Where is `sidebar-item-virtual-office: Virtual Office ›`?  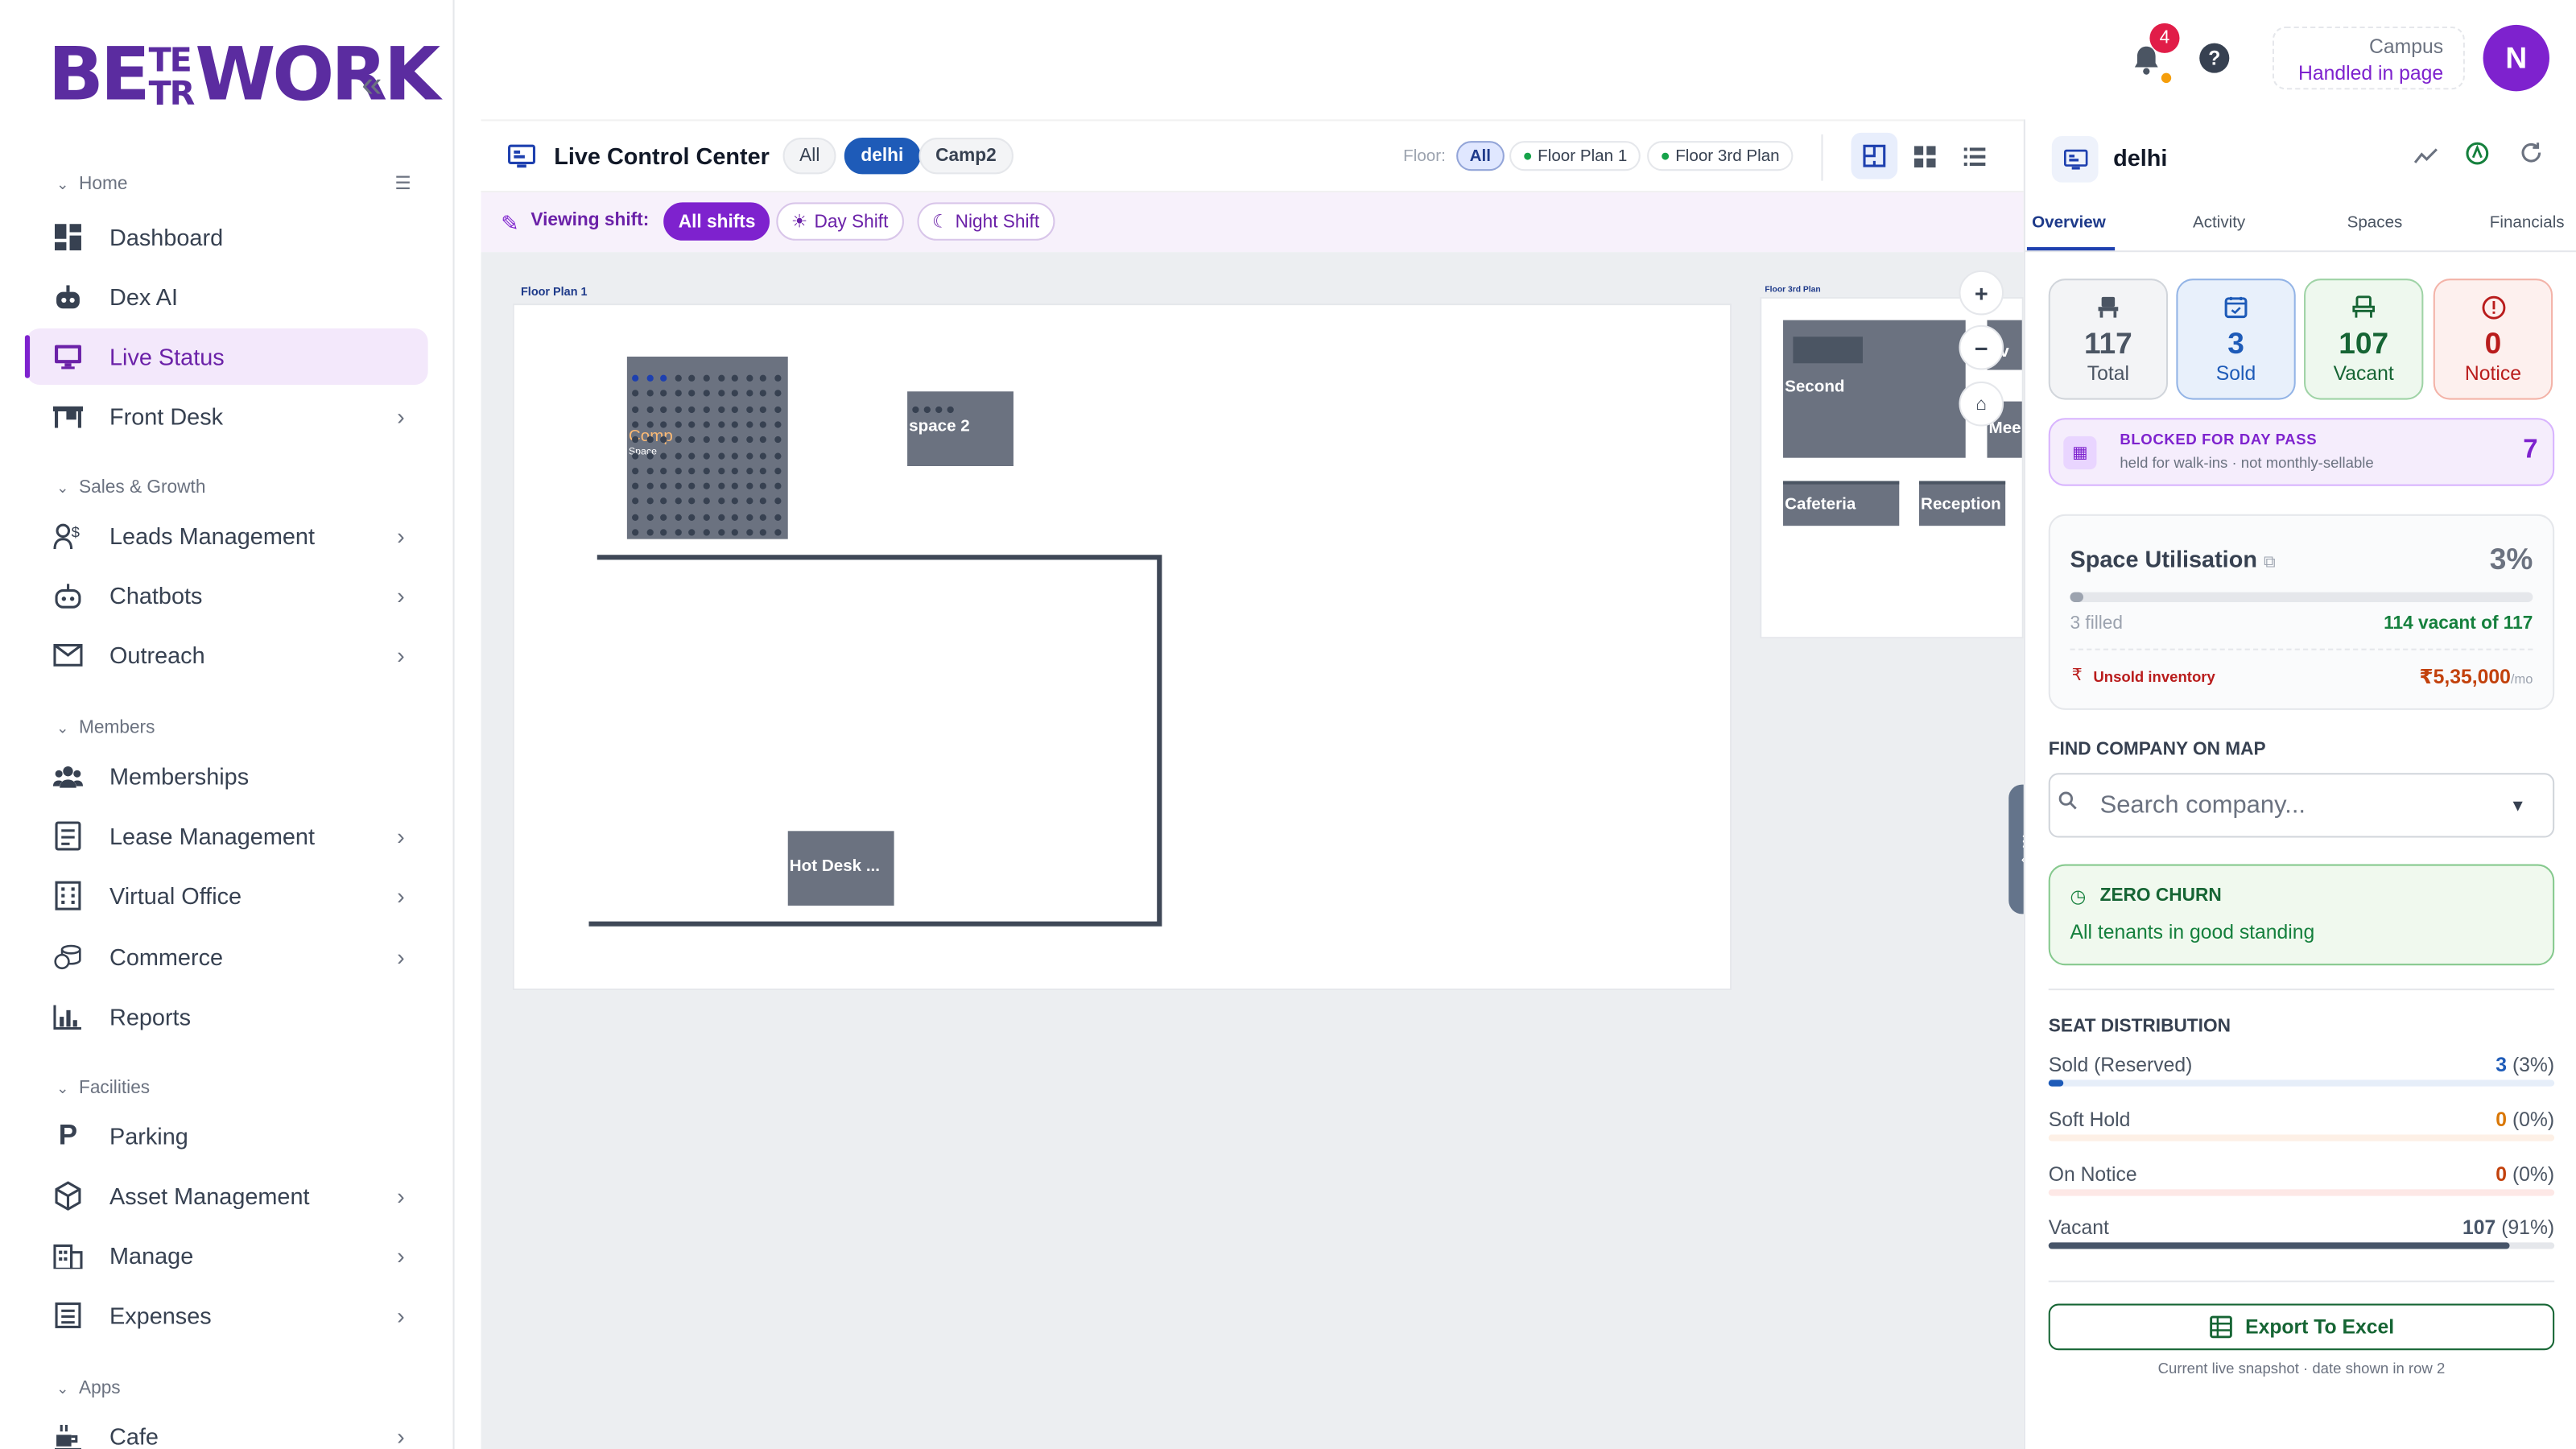
sidebar-item-virtual-office: Virtual Office › is located at coordinates (227, 896).